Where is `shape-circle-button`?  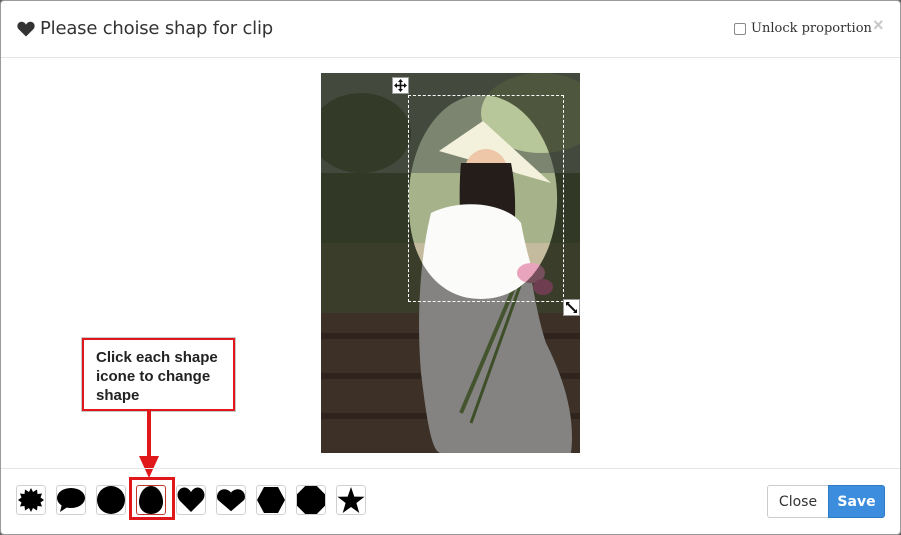
shape-circle-button is located at coordinates (111, 500).